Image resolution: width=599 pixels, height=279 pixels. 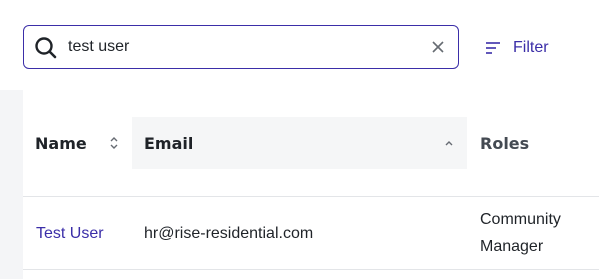 What do you see at coordinates (46, 48) in the screenshot?
I see `search-icon` at bounding box center [46, 48].